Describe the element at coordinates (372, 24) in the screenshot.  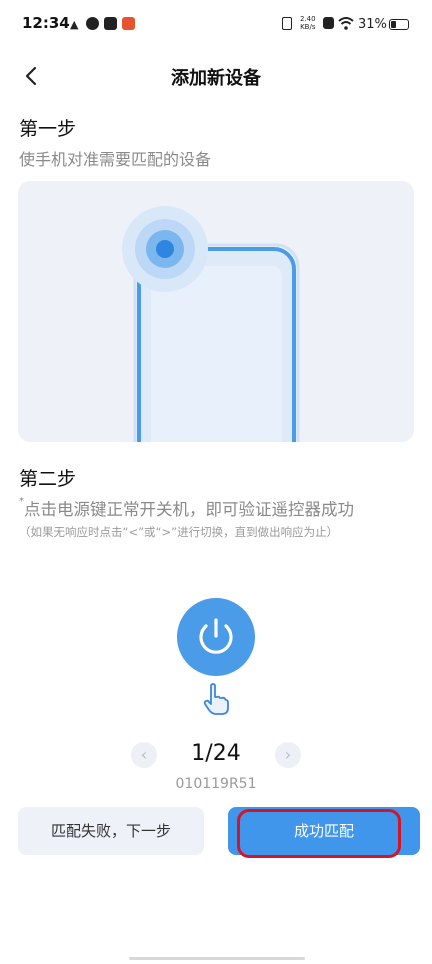
I see `battery-percent: 31%` at that location.